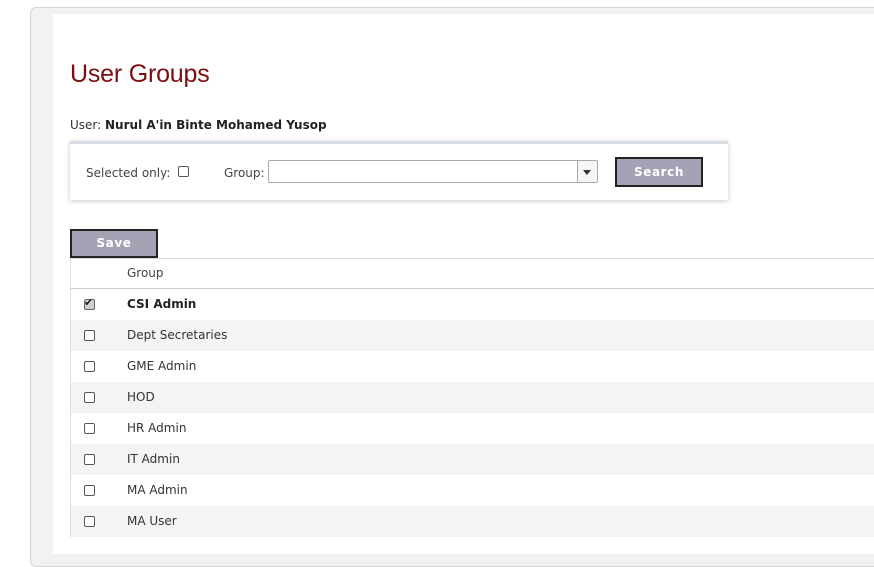  Describe the element at coordinates (216, 125) in the screenshot. I see `user-name: Nurul A'in Binte Mohamed Yusop` at that location.